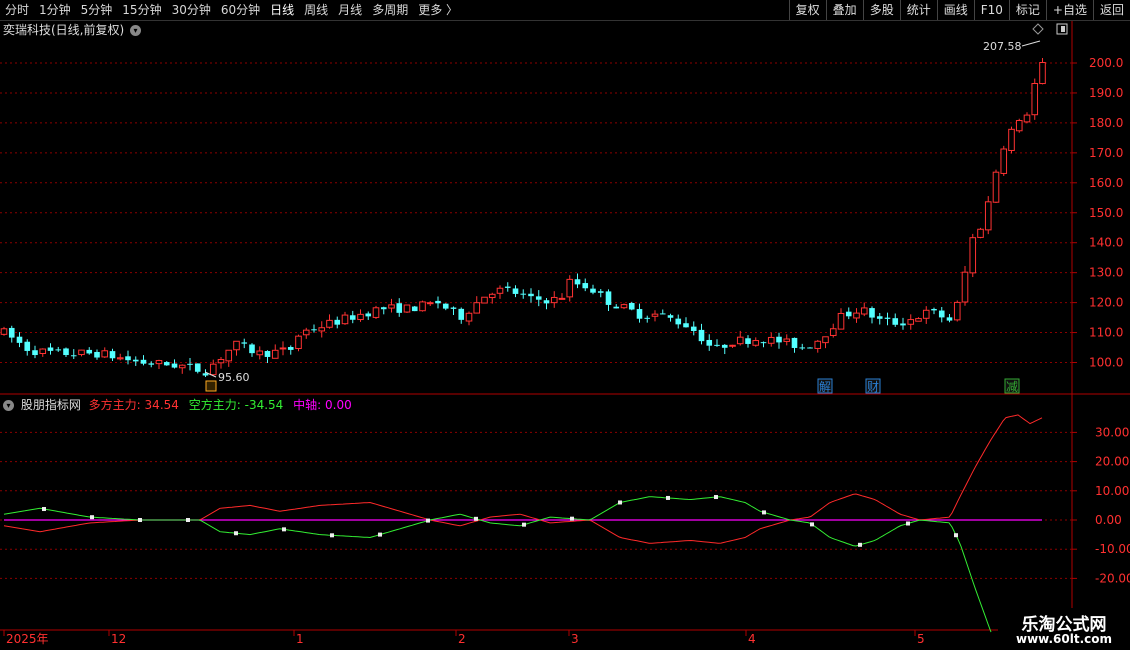 The image size is (1130, 650). What do you see at coordinates (210, 374) in the screenshot?
I see `low-price-pointer` at bounding box center [210, 374].